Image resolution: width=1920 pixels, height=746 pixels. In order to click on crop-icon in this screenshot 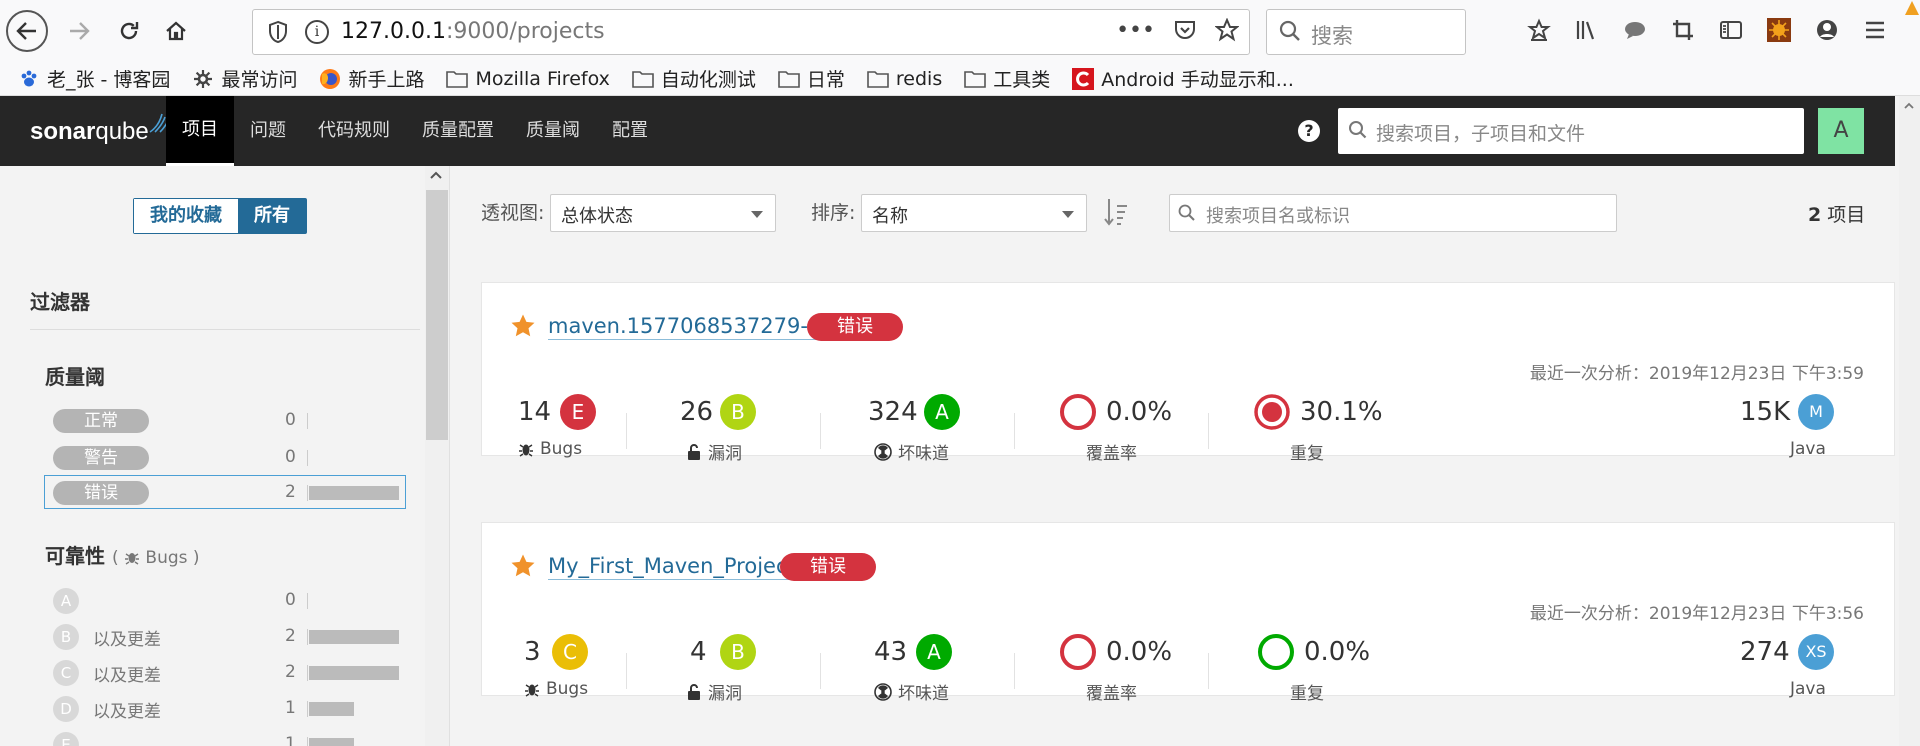, I will do `click(1683, 30)`.